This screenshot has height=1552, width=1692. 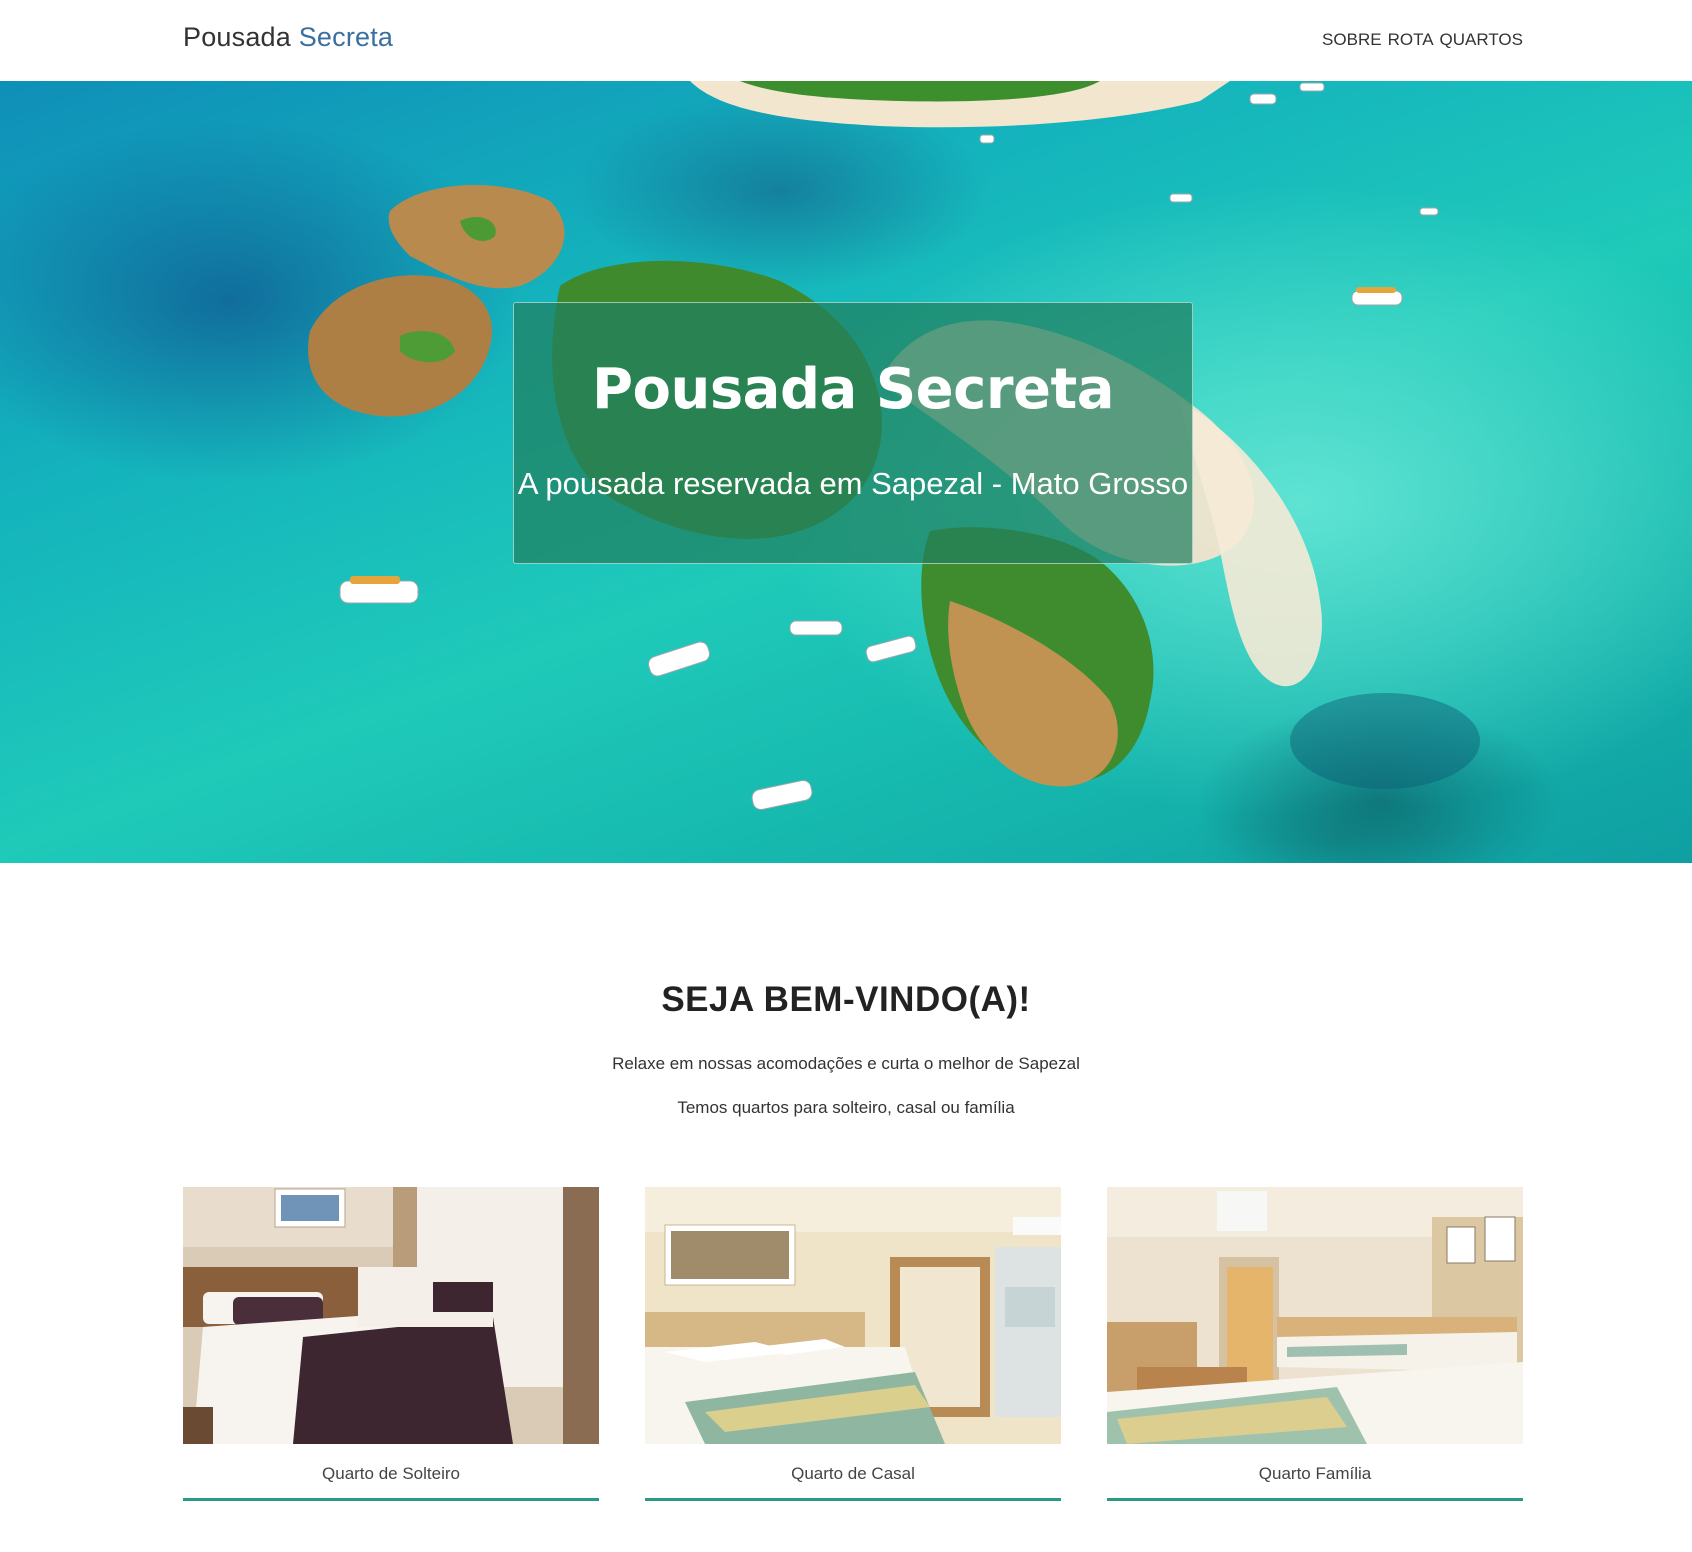 I want to click on navbar: Pousada Secreta SOBRE ROTA QUARTOS, so click(x=846, y=40).